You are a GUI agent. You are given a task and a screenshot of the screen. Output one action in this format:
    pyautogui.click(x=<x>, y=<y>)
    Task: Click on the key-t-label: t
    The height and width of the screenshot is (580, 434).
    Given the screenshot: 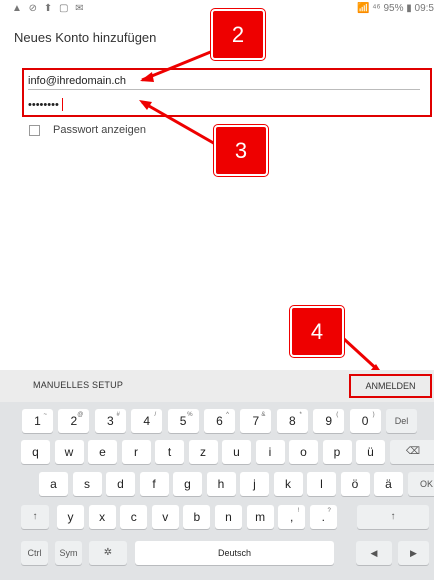 What is the action you would take?
    pyautogui.click(x=169, y=452)
    